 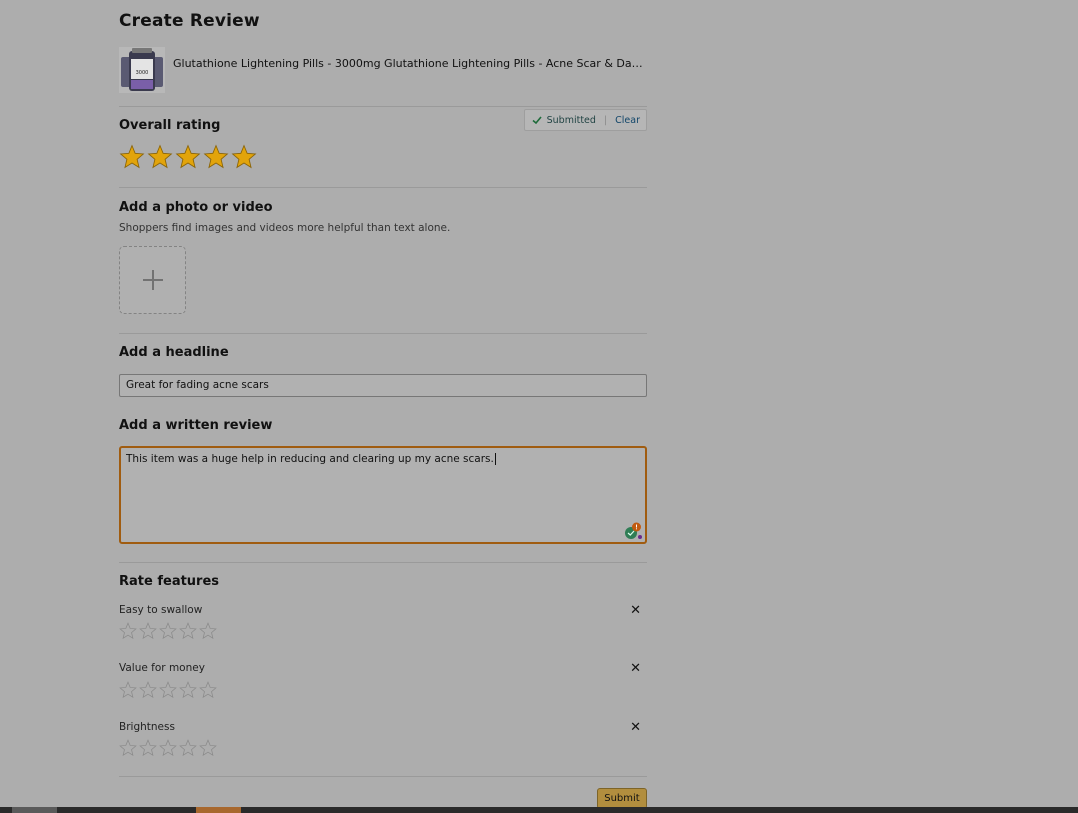 I want to click on taskbar, so click(x=539, y=810).